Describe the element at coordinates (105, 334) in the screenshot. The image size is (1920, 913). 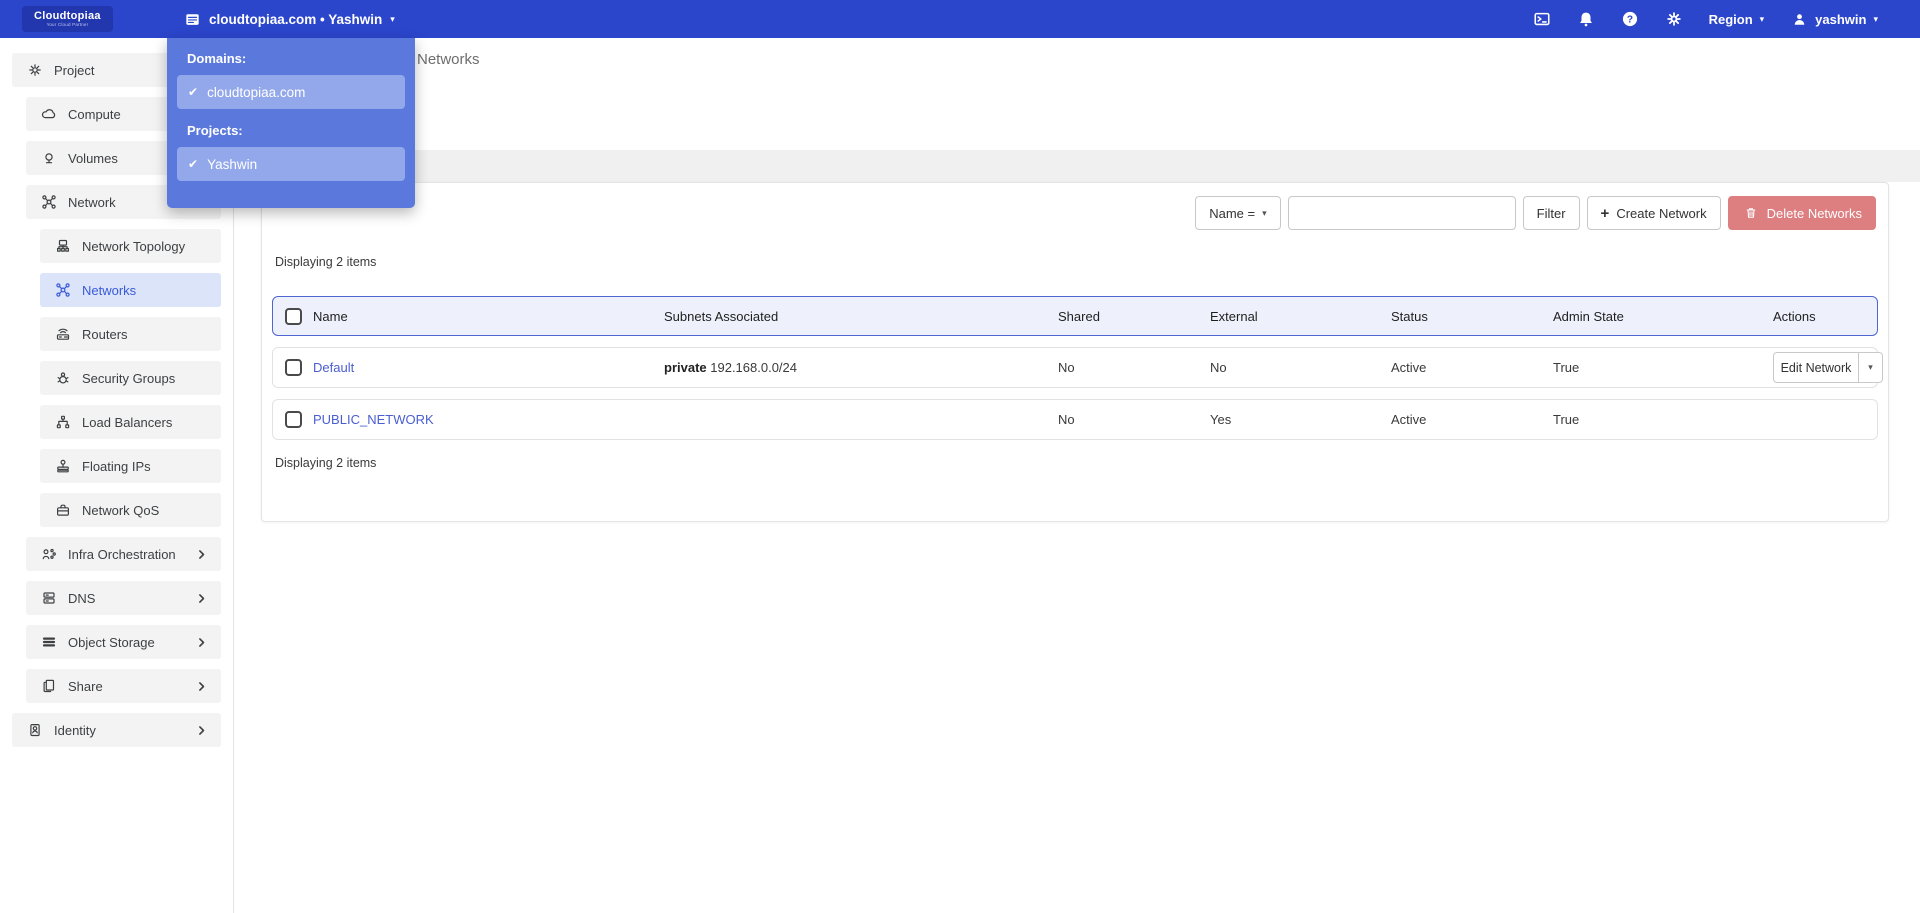
I see `sidebar-item-label: Routers` at that location.